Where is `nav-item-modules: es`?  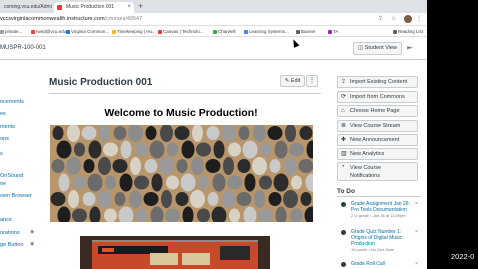
nav-item-modules: es is located at coordinates (3, 114).